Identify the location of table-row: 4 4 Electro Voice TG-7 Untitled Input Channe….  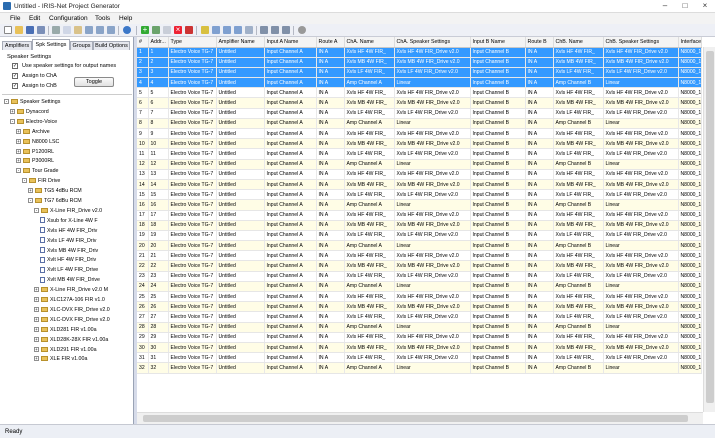
(419, 83).